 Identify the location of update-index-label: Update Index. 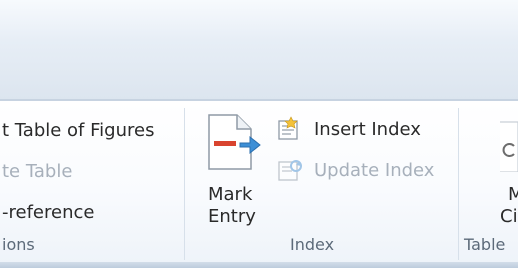
(374, 170).